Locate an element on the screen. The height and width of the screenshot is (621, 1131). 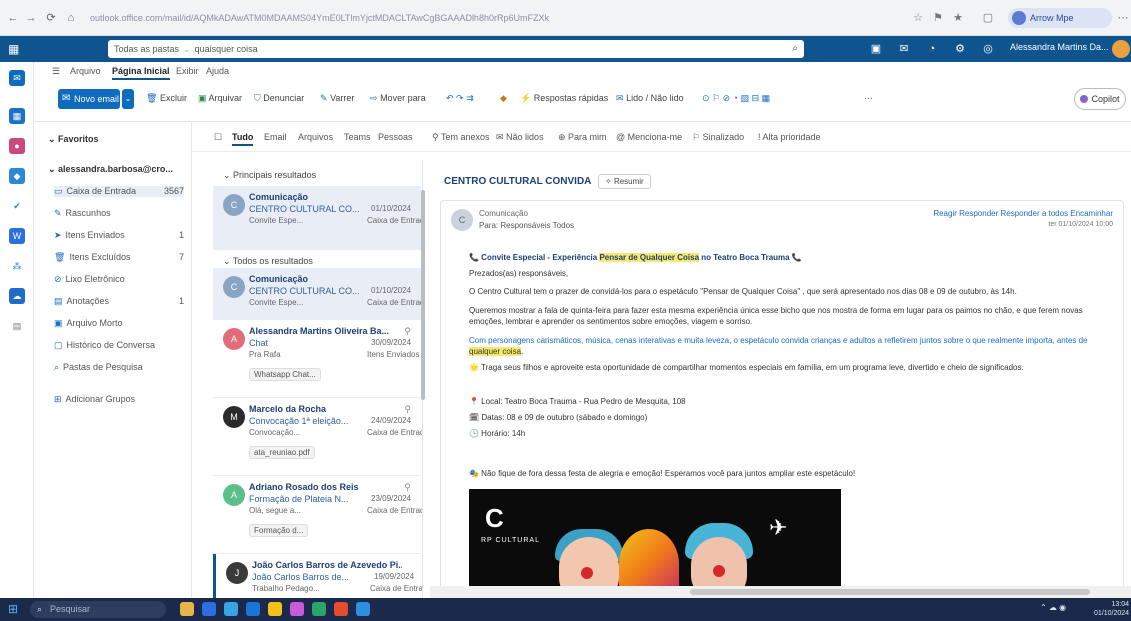
copilot-button: Copilot is located at coordinates (1100, 99).